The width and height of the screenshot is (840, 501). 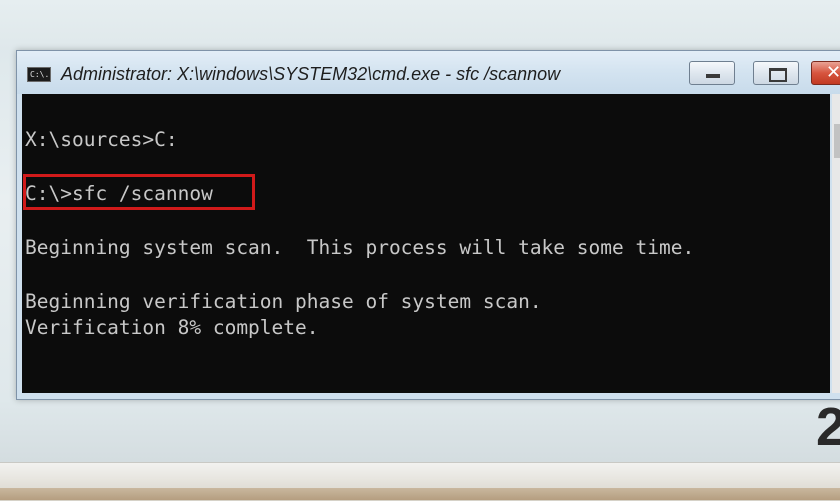 What do you see at coordinates (833, 72) in the screenshot?
I see `close-icon: ✕` at bounding box center [833, 72].